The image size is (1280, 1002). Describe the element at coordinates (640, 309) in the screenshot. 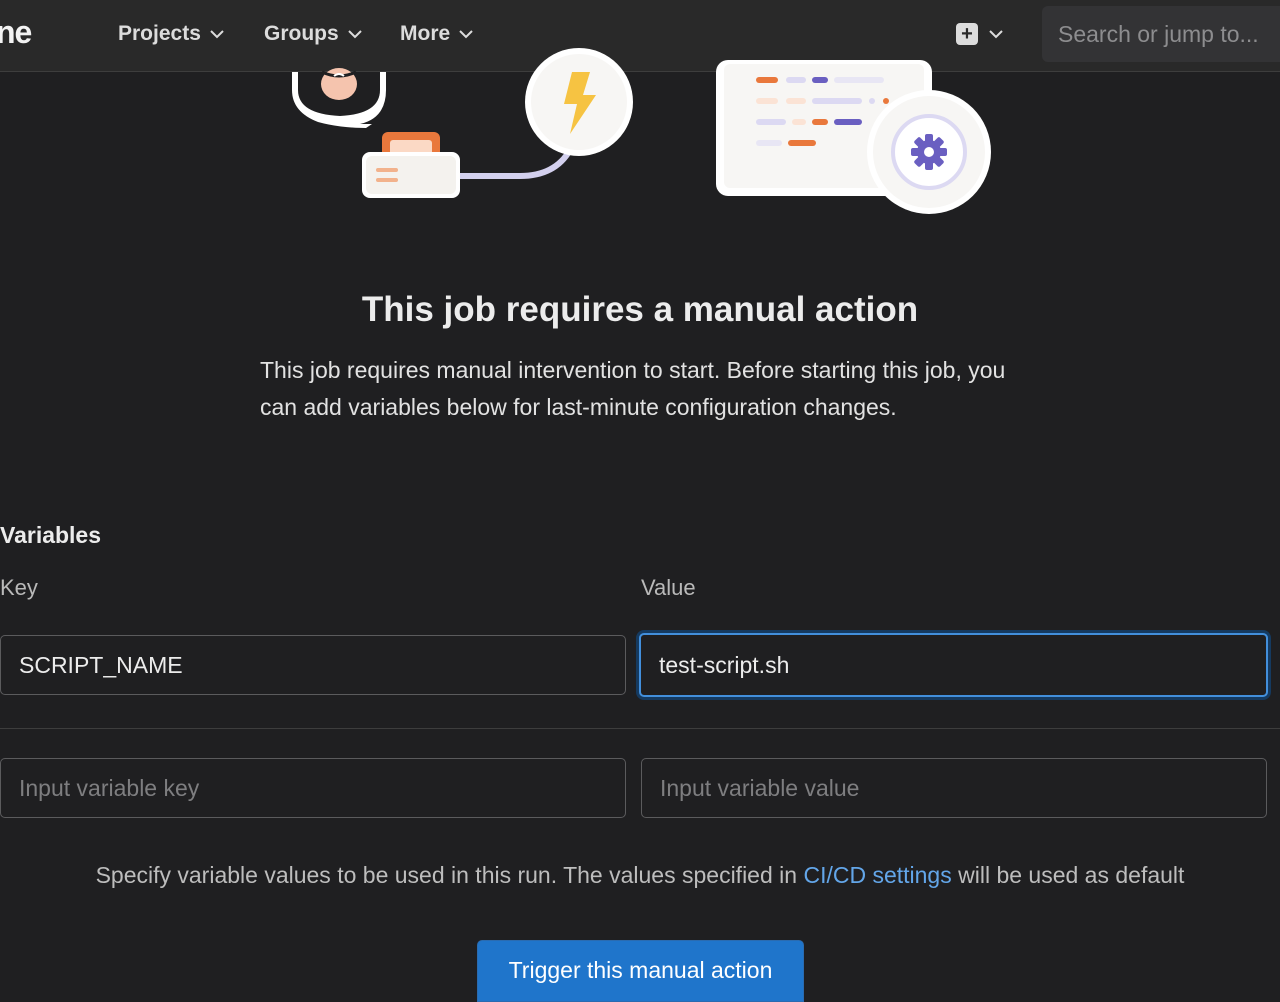

I see `page-title: This job requires a manual action` at that location.